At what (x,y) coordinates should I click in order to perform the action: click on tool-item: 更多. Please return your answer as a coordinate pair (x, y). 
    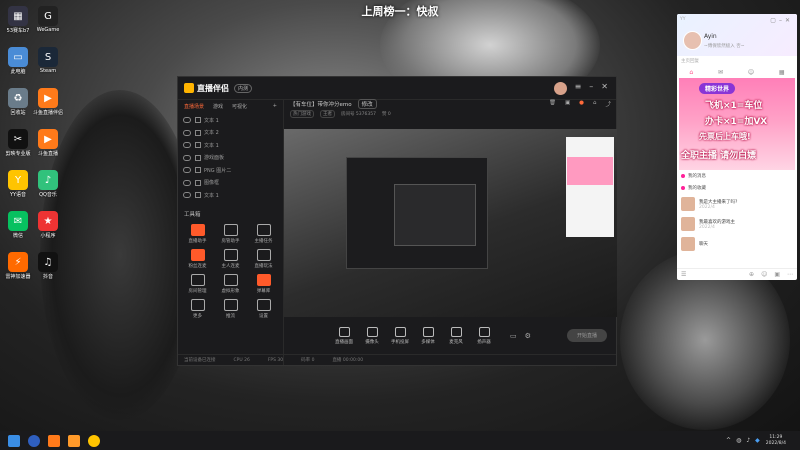
    Looking at the image, I should click on (197, 308).